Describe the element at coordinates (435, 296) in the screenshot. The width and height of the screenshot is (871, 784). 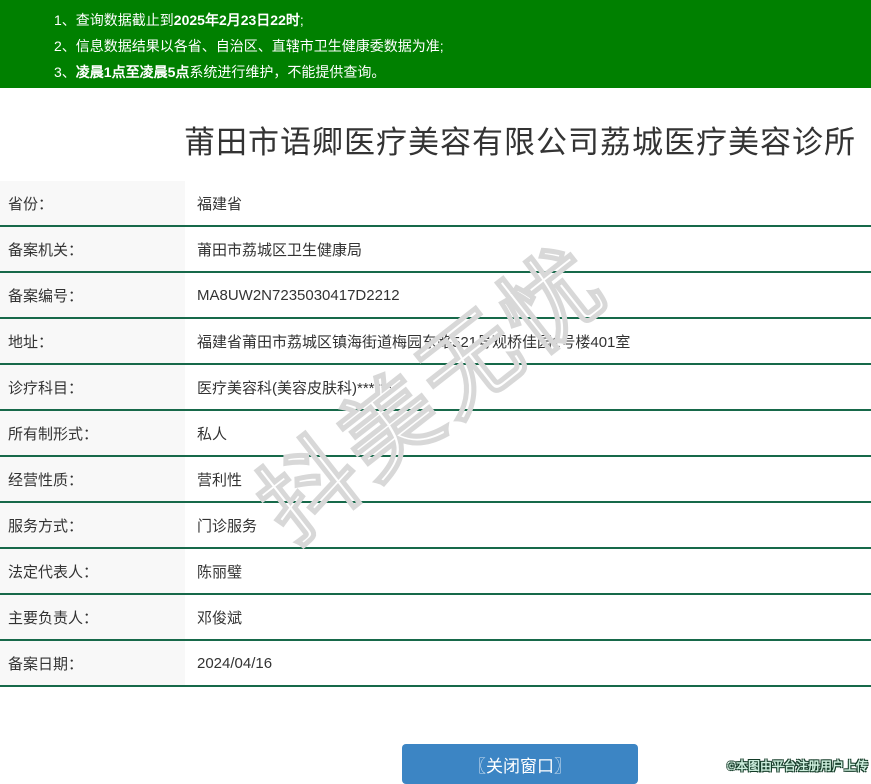
I see `table-row-registration-number: 备案编号： MA8UW2N7235030417D2212` at that location.